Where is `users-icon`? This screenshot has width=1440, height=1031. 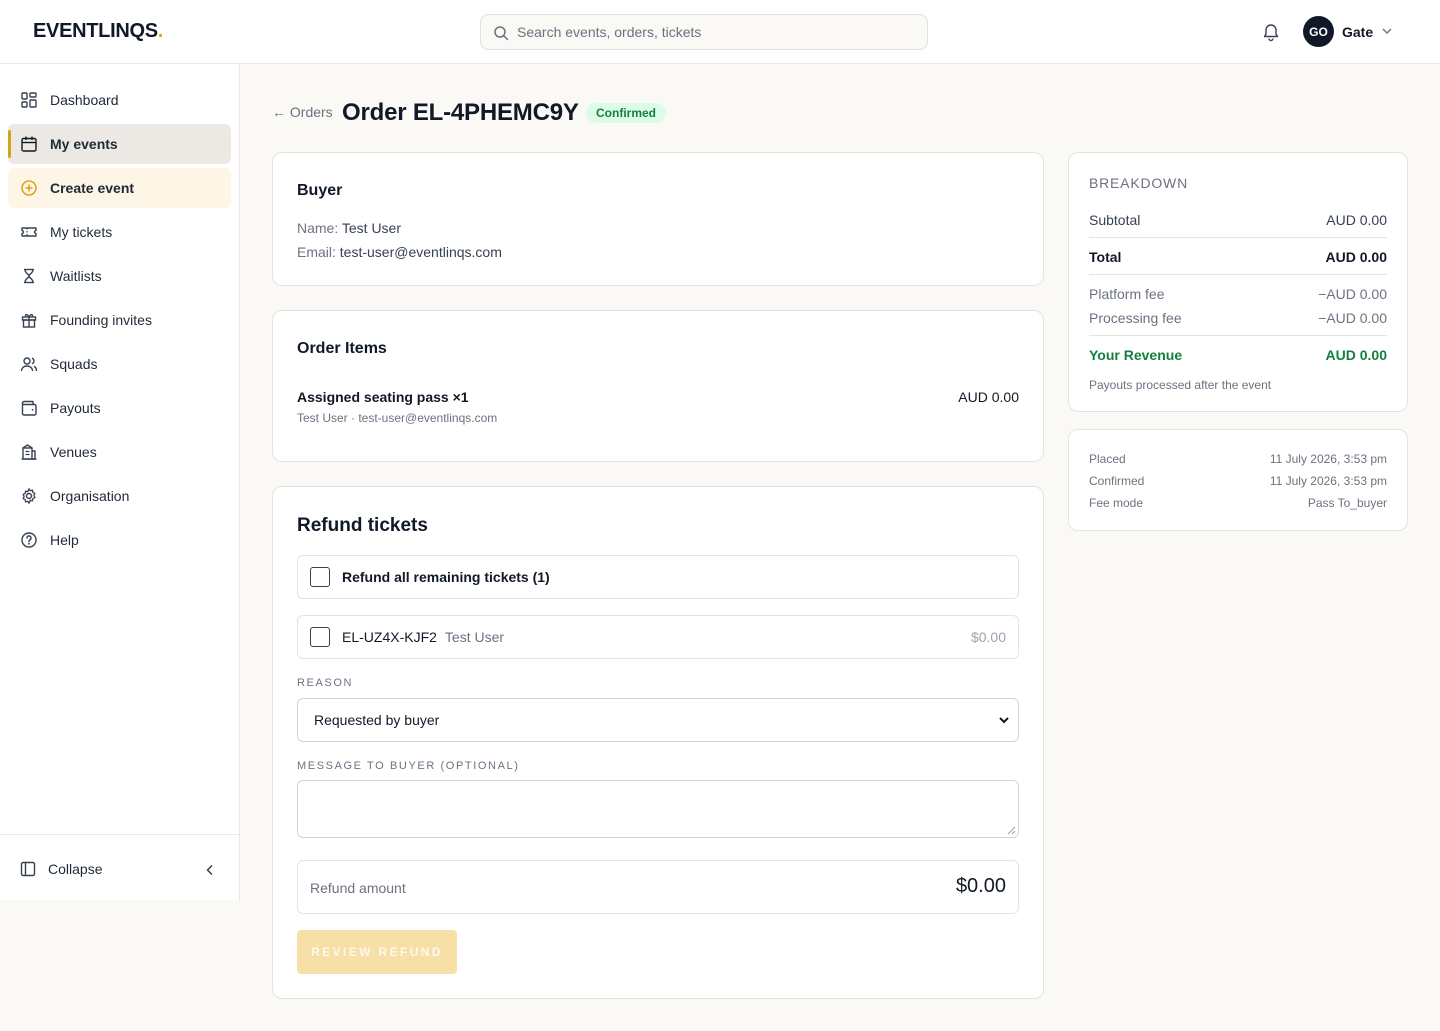 users-icon is located at coordinates (29, 364).